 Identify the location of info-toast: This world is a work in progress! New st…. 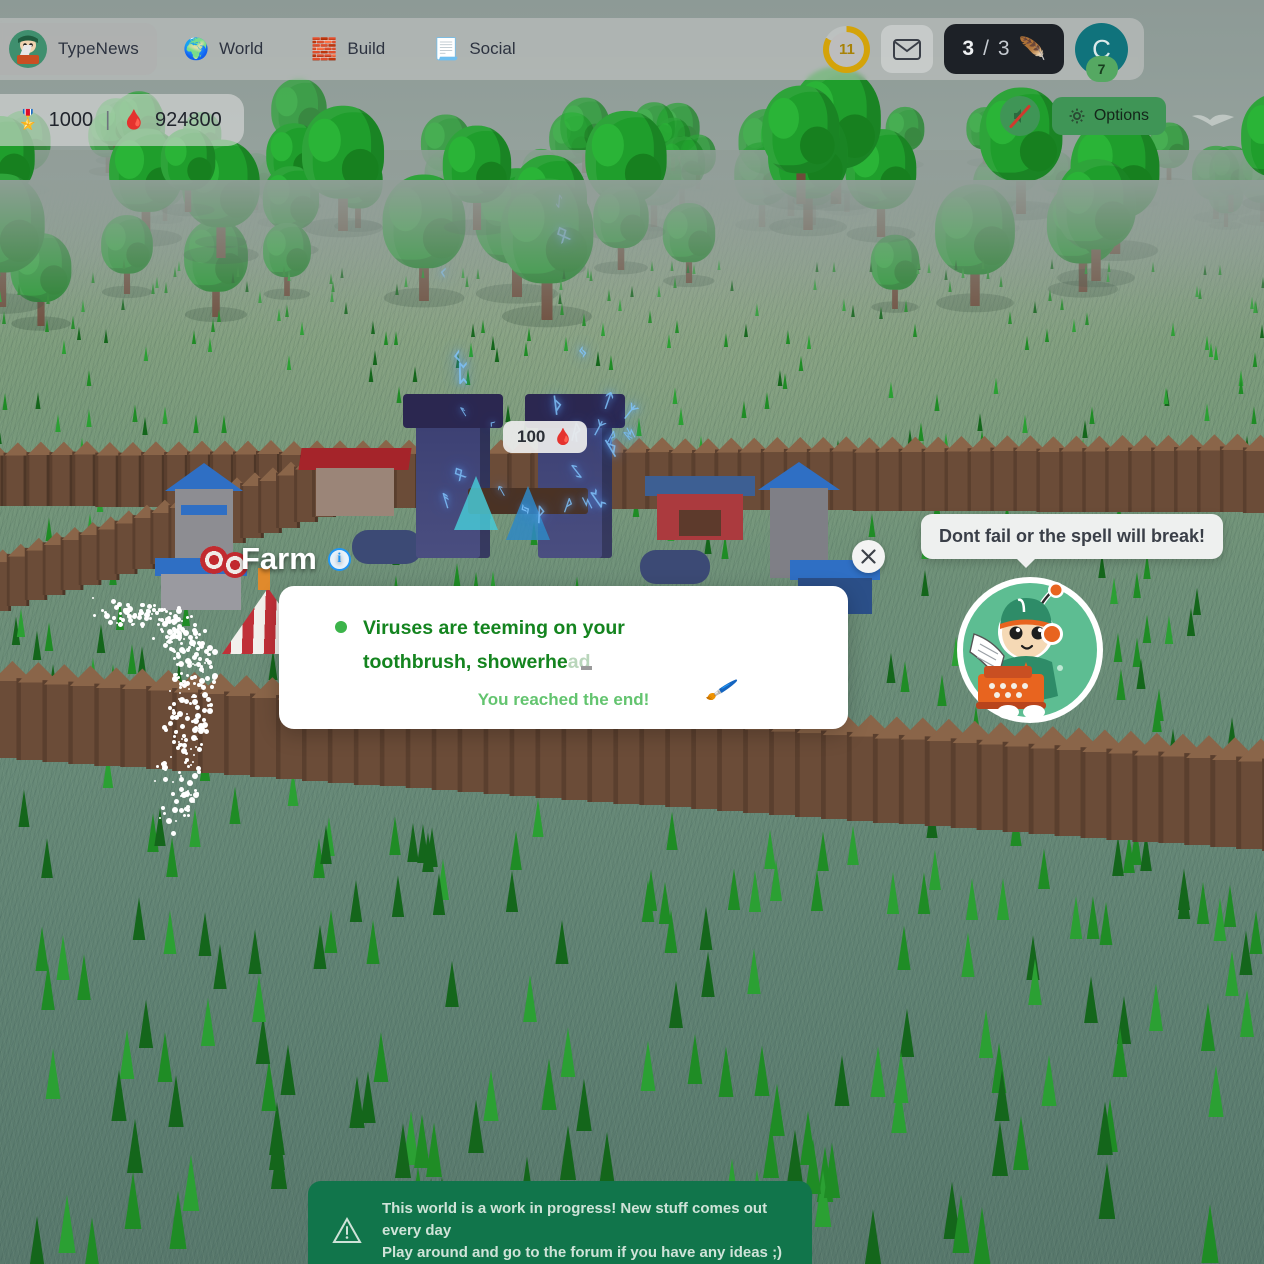
(560, 1222).